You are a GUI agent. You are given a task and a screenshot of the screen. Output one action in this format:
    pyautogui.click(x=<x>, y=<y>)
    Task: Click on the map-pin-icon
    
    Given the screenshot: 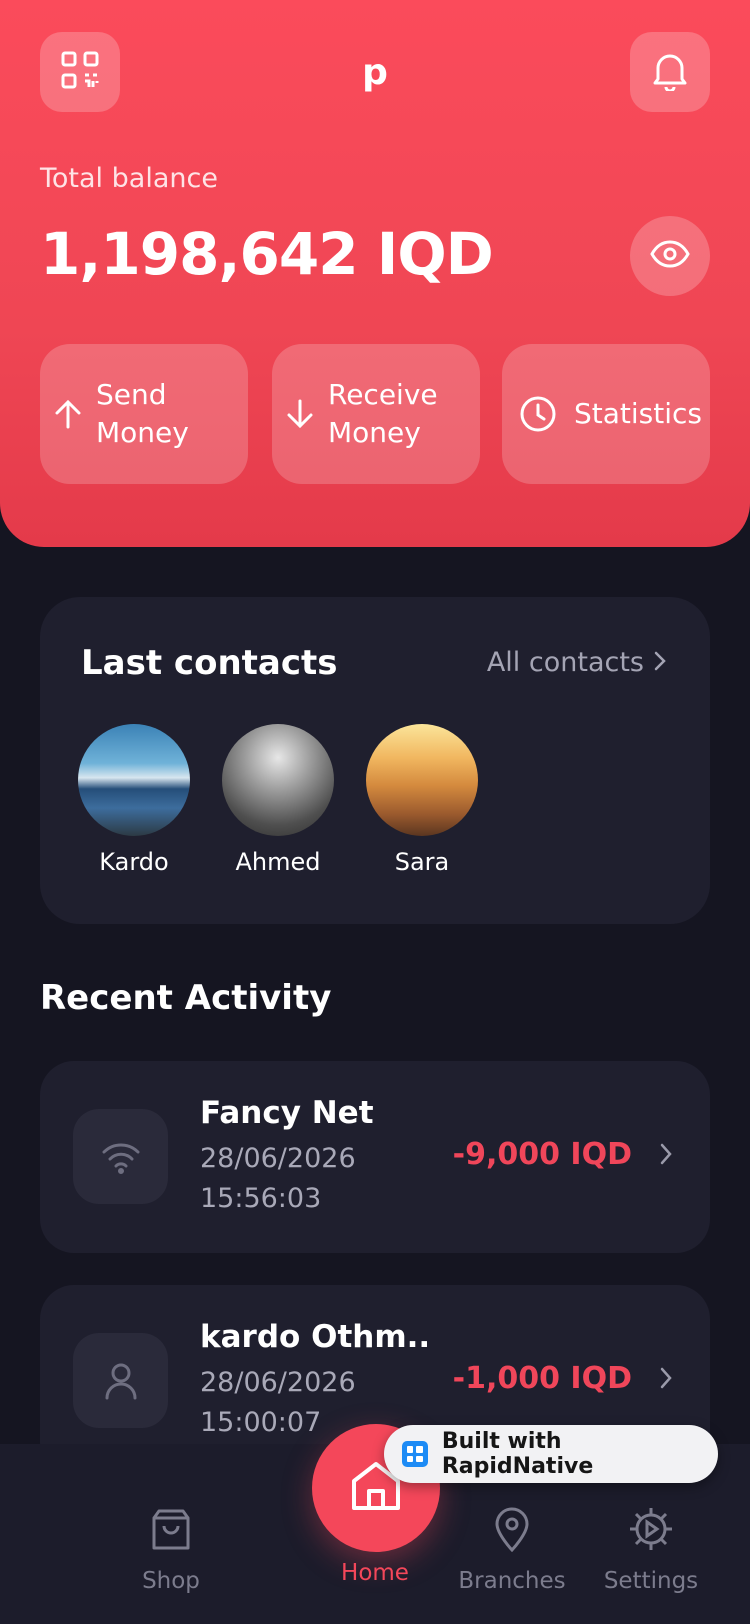 What is the action you would take?
    pyautogui.click(x=512, y=1526)
    